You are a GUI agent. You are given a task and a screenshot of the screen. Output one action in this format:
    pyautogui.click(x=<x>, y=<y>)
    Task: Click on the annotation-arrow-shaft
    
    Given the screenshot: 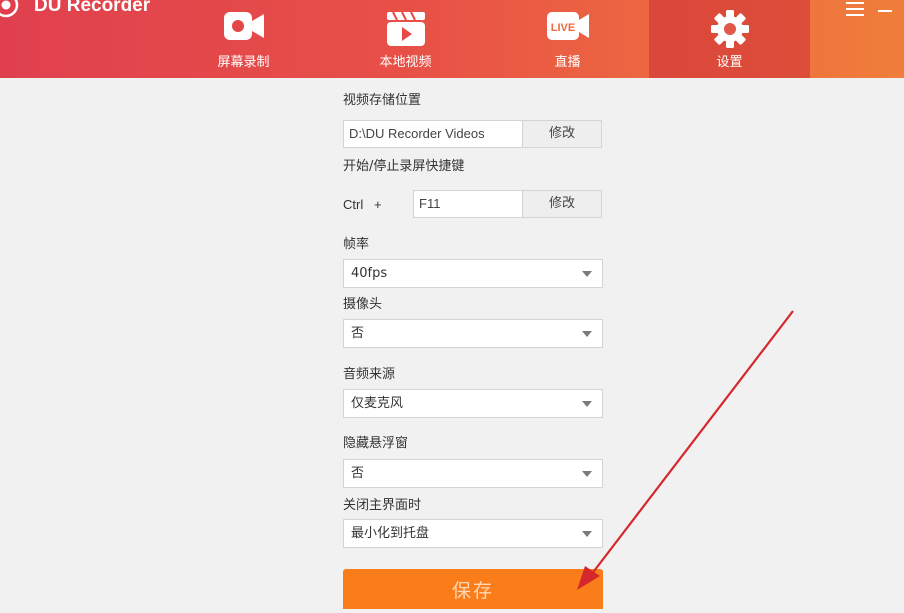 What is the action you would take?
    pyautogui.click(x=692, y=443)
    